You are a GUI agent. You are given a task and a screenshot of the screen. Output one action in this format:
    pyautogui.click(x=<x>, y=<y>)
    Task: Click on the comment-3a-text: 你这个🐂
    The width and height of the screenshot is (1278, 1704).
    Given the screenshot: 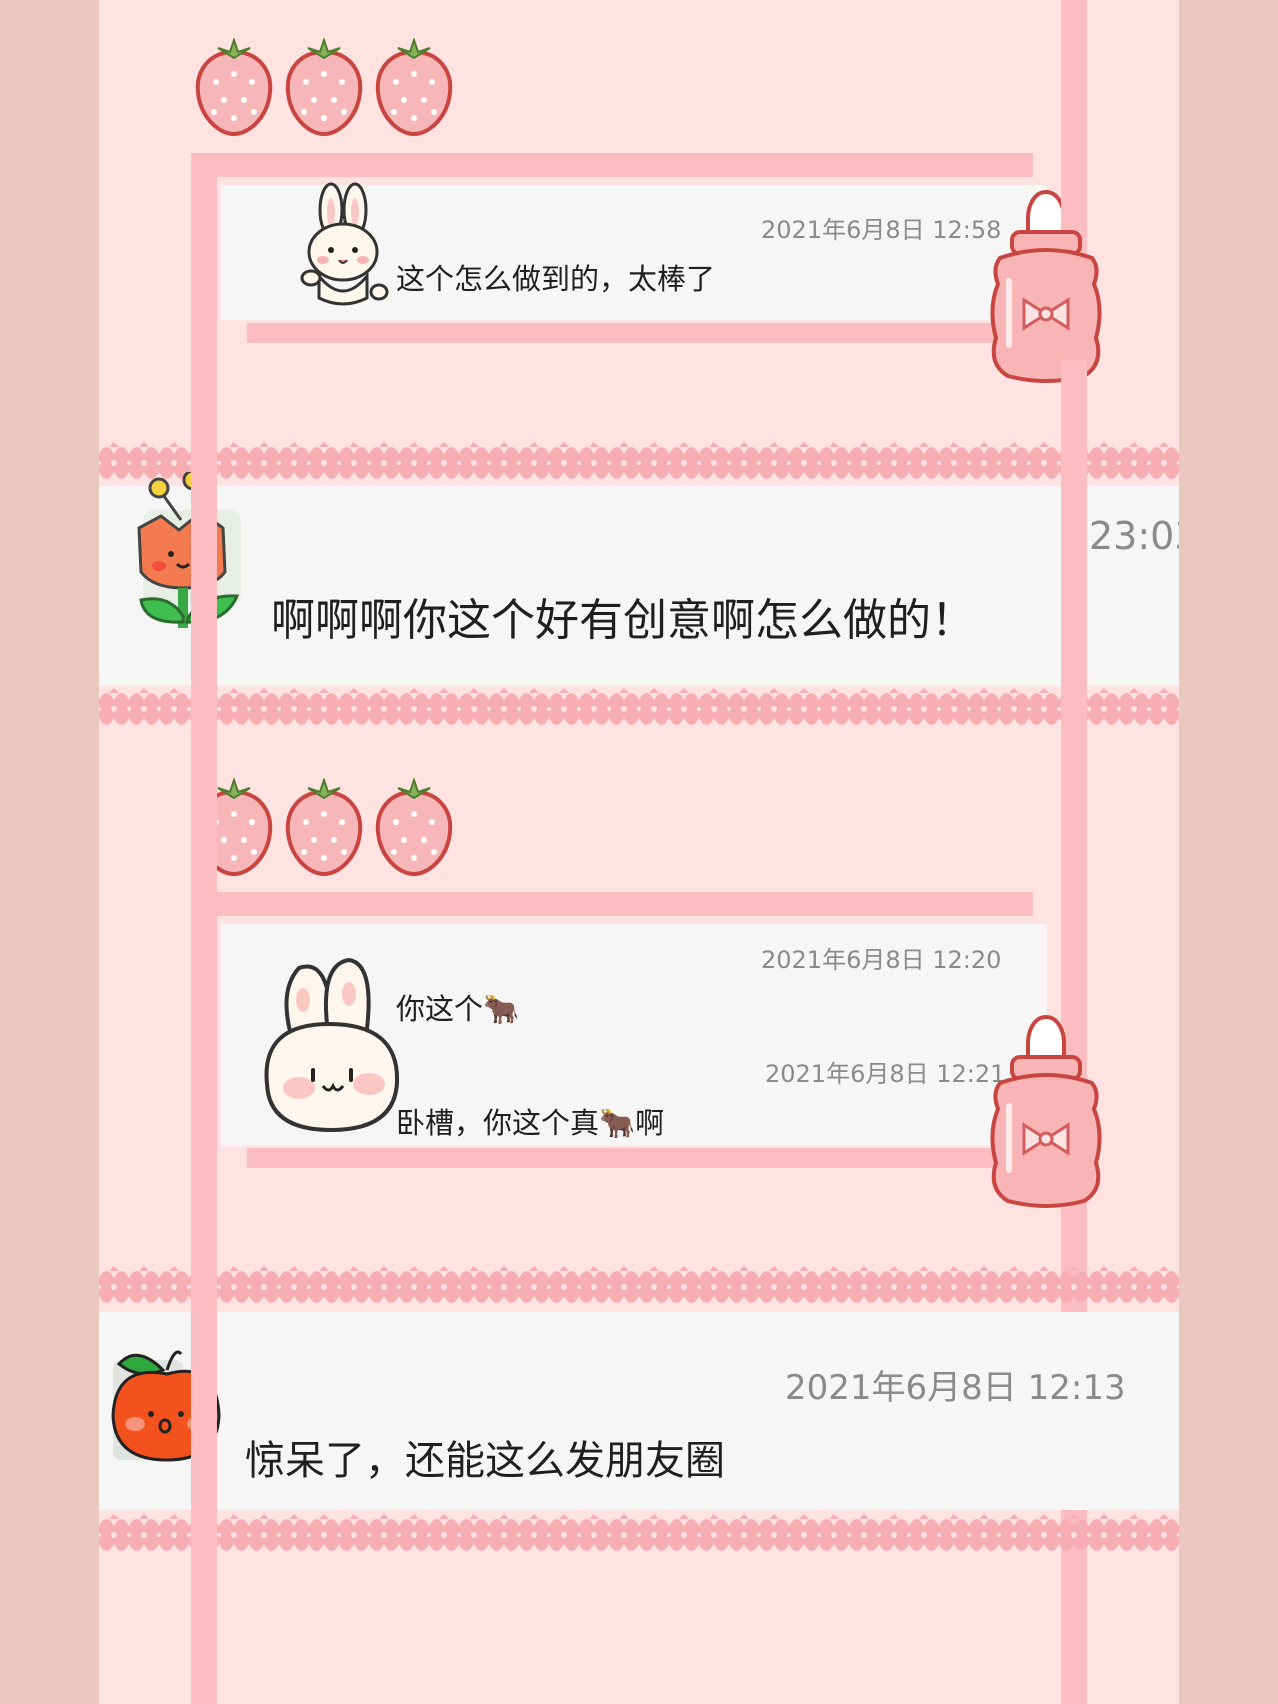 What is the action you would take?
    pyautogui.click(x=458, y=1009)
    